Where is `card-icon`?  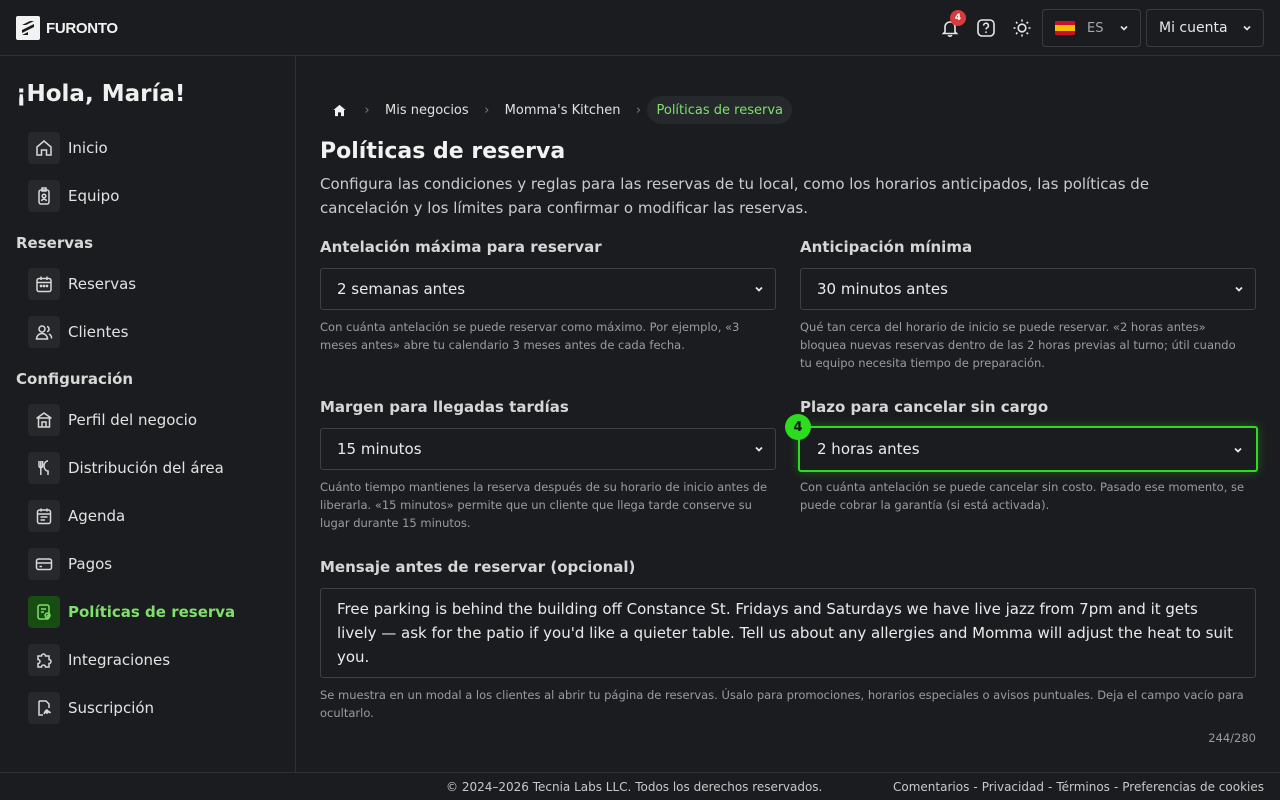 card-icon is located at coordinates (44, 564).